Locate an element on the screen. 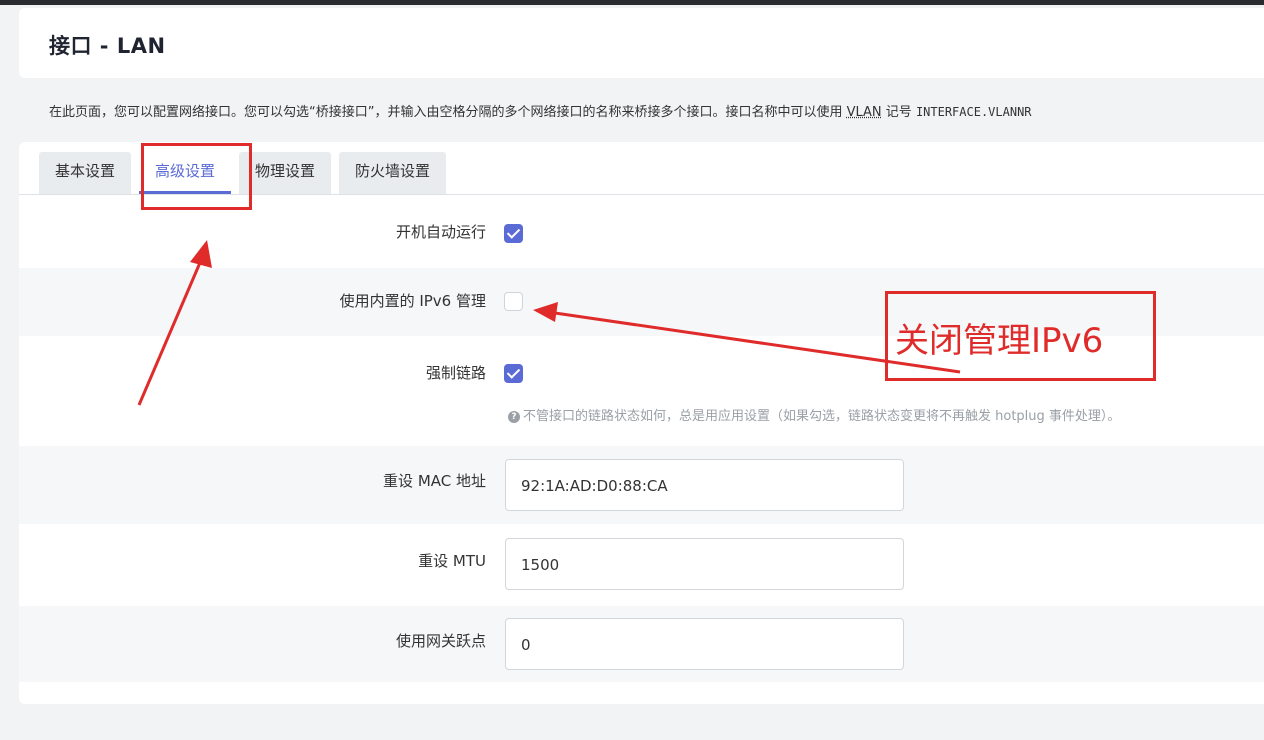 Image resolution: width=1264 pixels, height=740 pixels. ipv6-management-label: 使用内置的 IPv6 管理 is located at coordinates (412, 301).